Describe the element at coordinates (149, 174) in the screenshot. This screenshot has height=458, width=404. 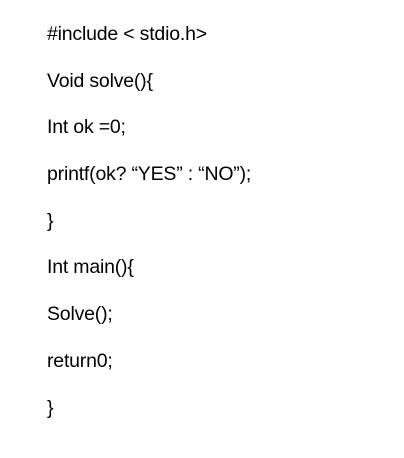
I see `code-line-printf: printf(ok? “YES” : “NO”);` at that location.